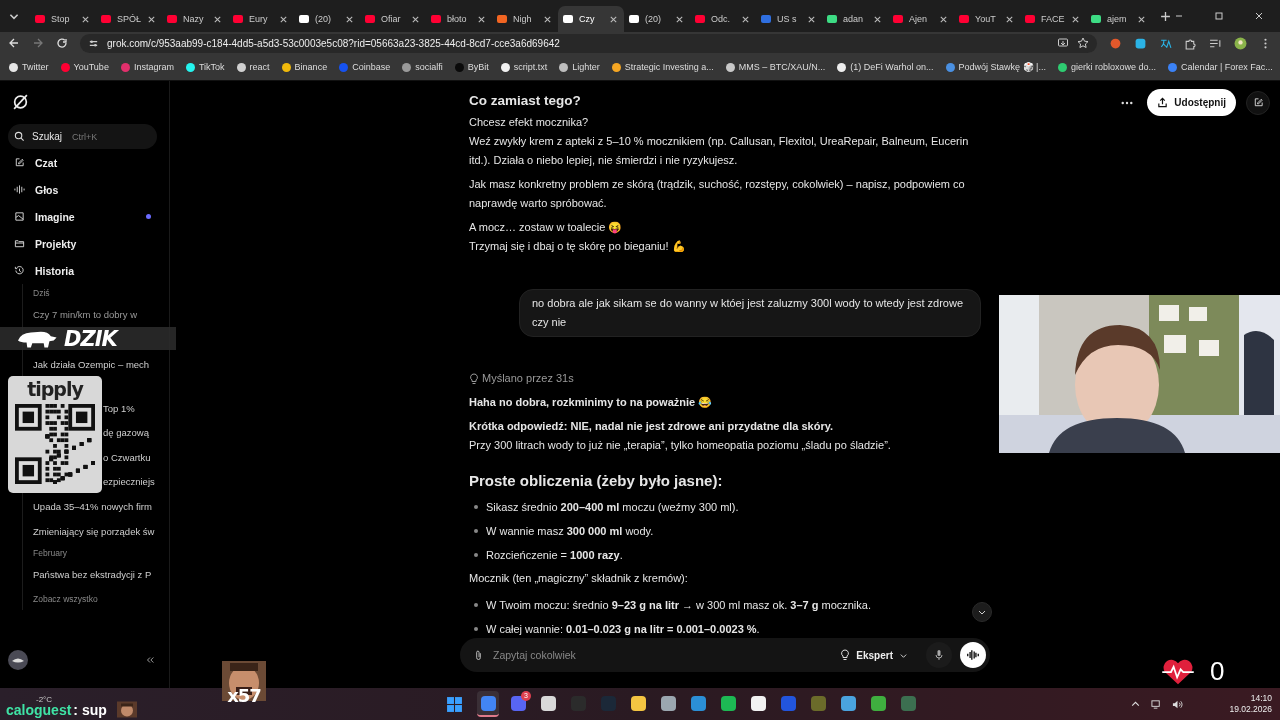  I want to click on bookmark: Coinbase, so click(365, 67).